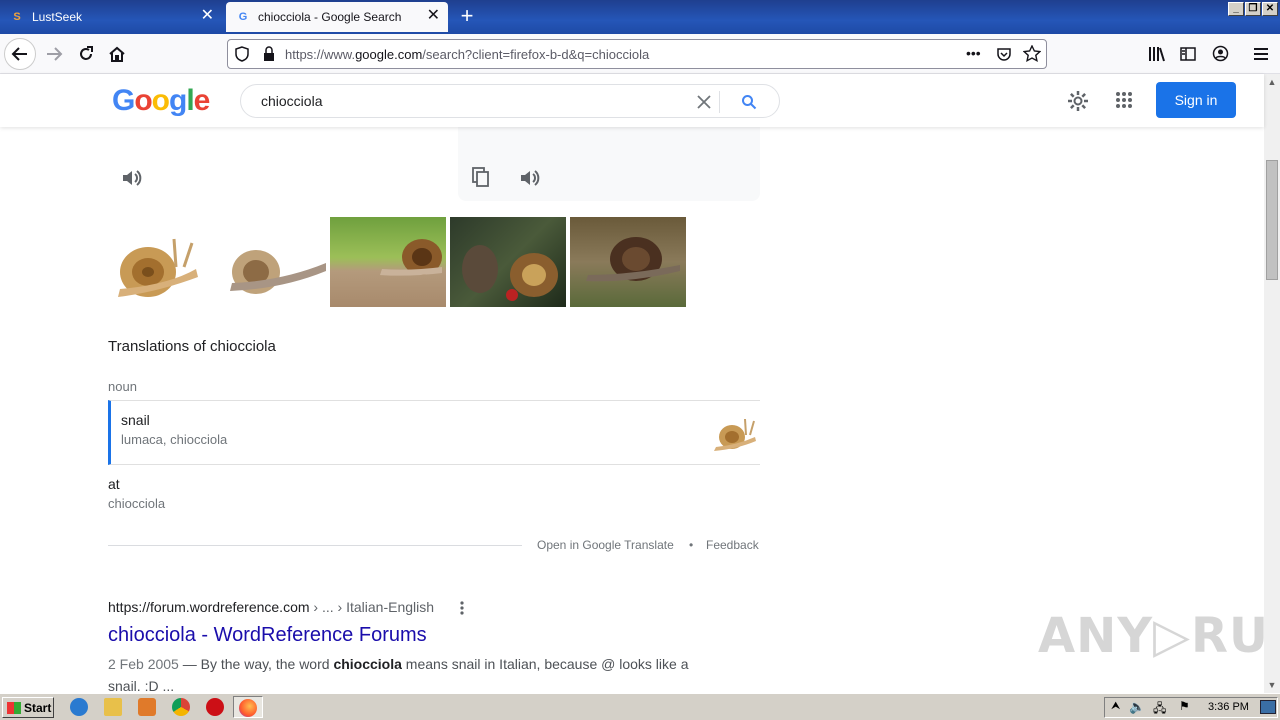 The height and width of the screenshot is (720, 1280). What do you see at coordinates (434, 432) in the screenshot?
I see `translation-row: snail lumaca, chiocciola` at bounding box center [434, 432].